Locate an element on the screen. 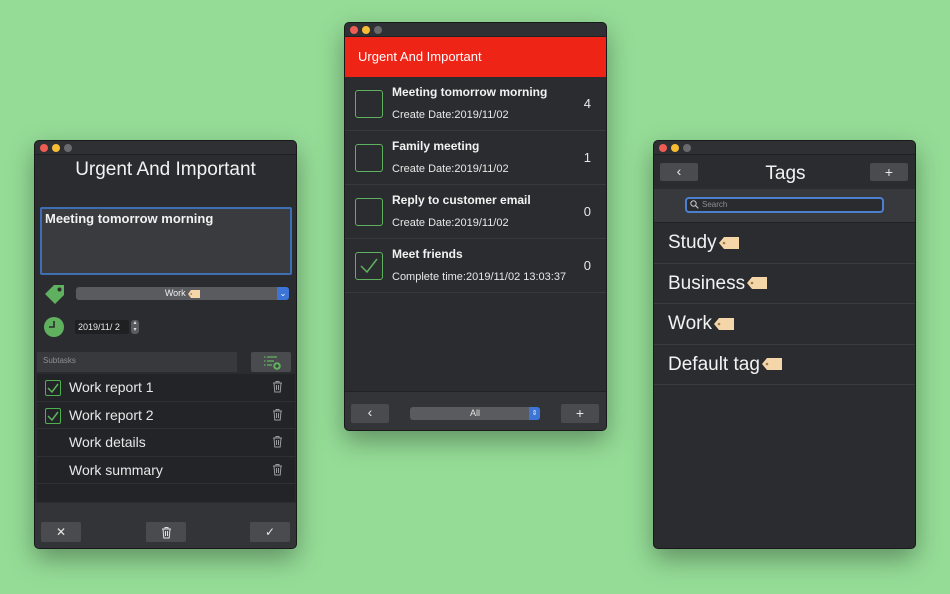  search-input: Search is located at coordinates (784, 205).